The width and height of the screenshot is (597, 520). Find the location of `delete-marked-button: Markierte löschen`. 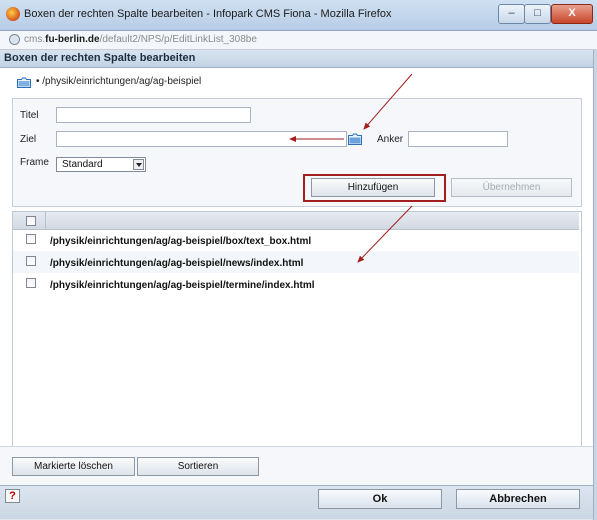

delete-marked-button: Markierte löschen is located at coordinates (73, 466).